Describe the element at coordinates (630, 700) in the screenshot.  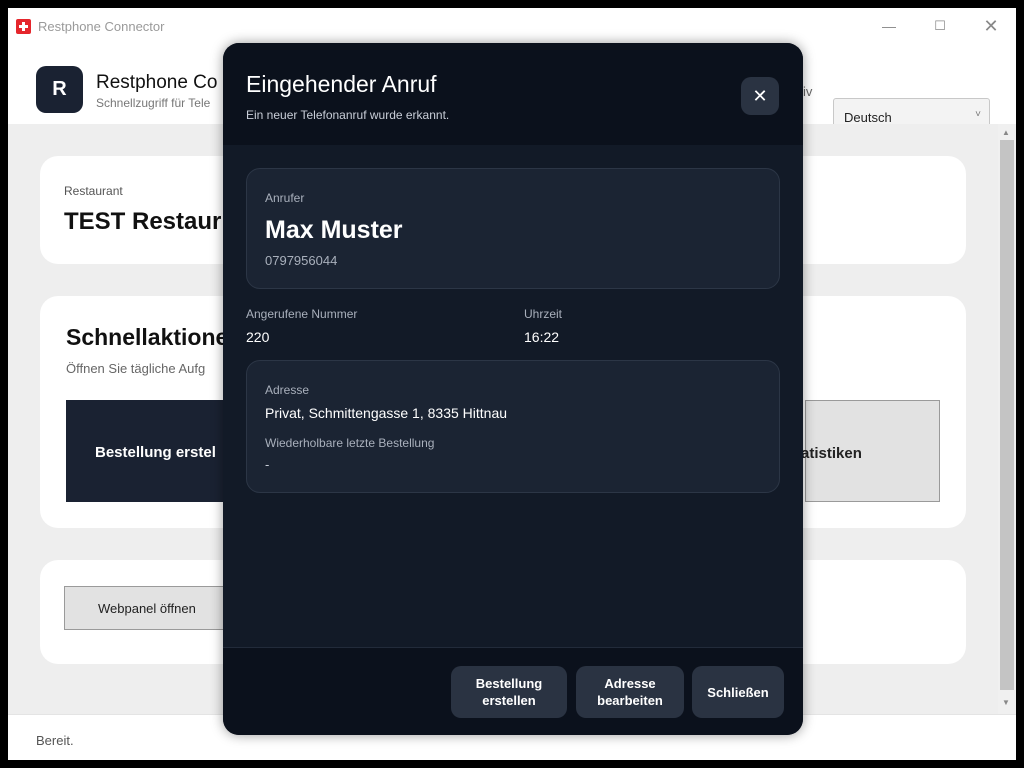
I see `edit-address-label-line2: bearbeiten` at that location.